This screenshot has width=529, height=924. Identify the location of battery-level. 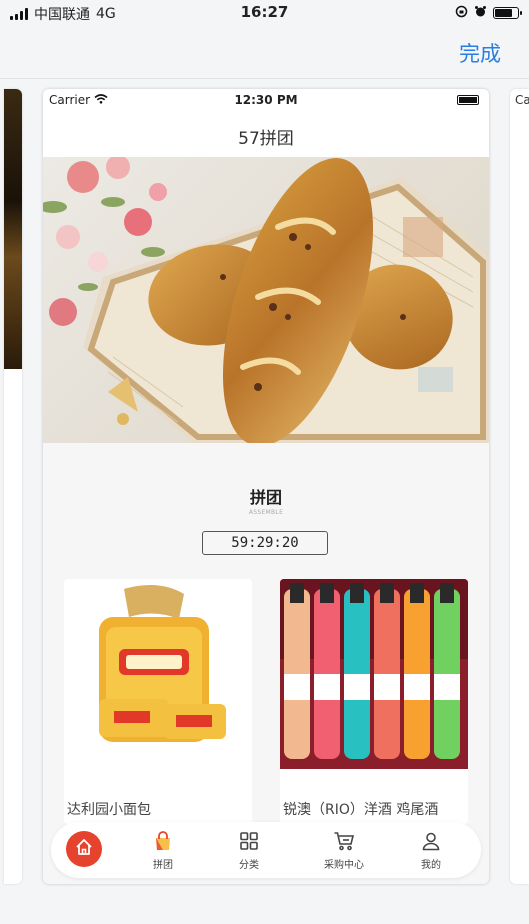
(503, 13).